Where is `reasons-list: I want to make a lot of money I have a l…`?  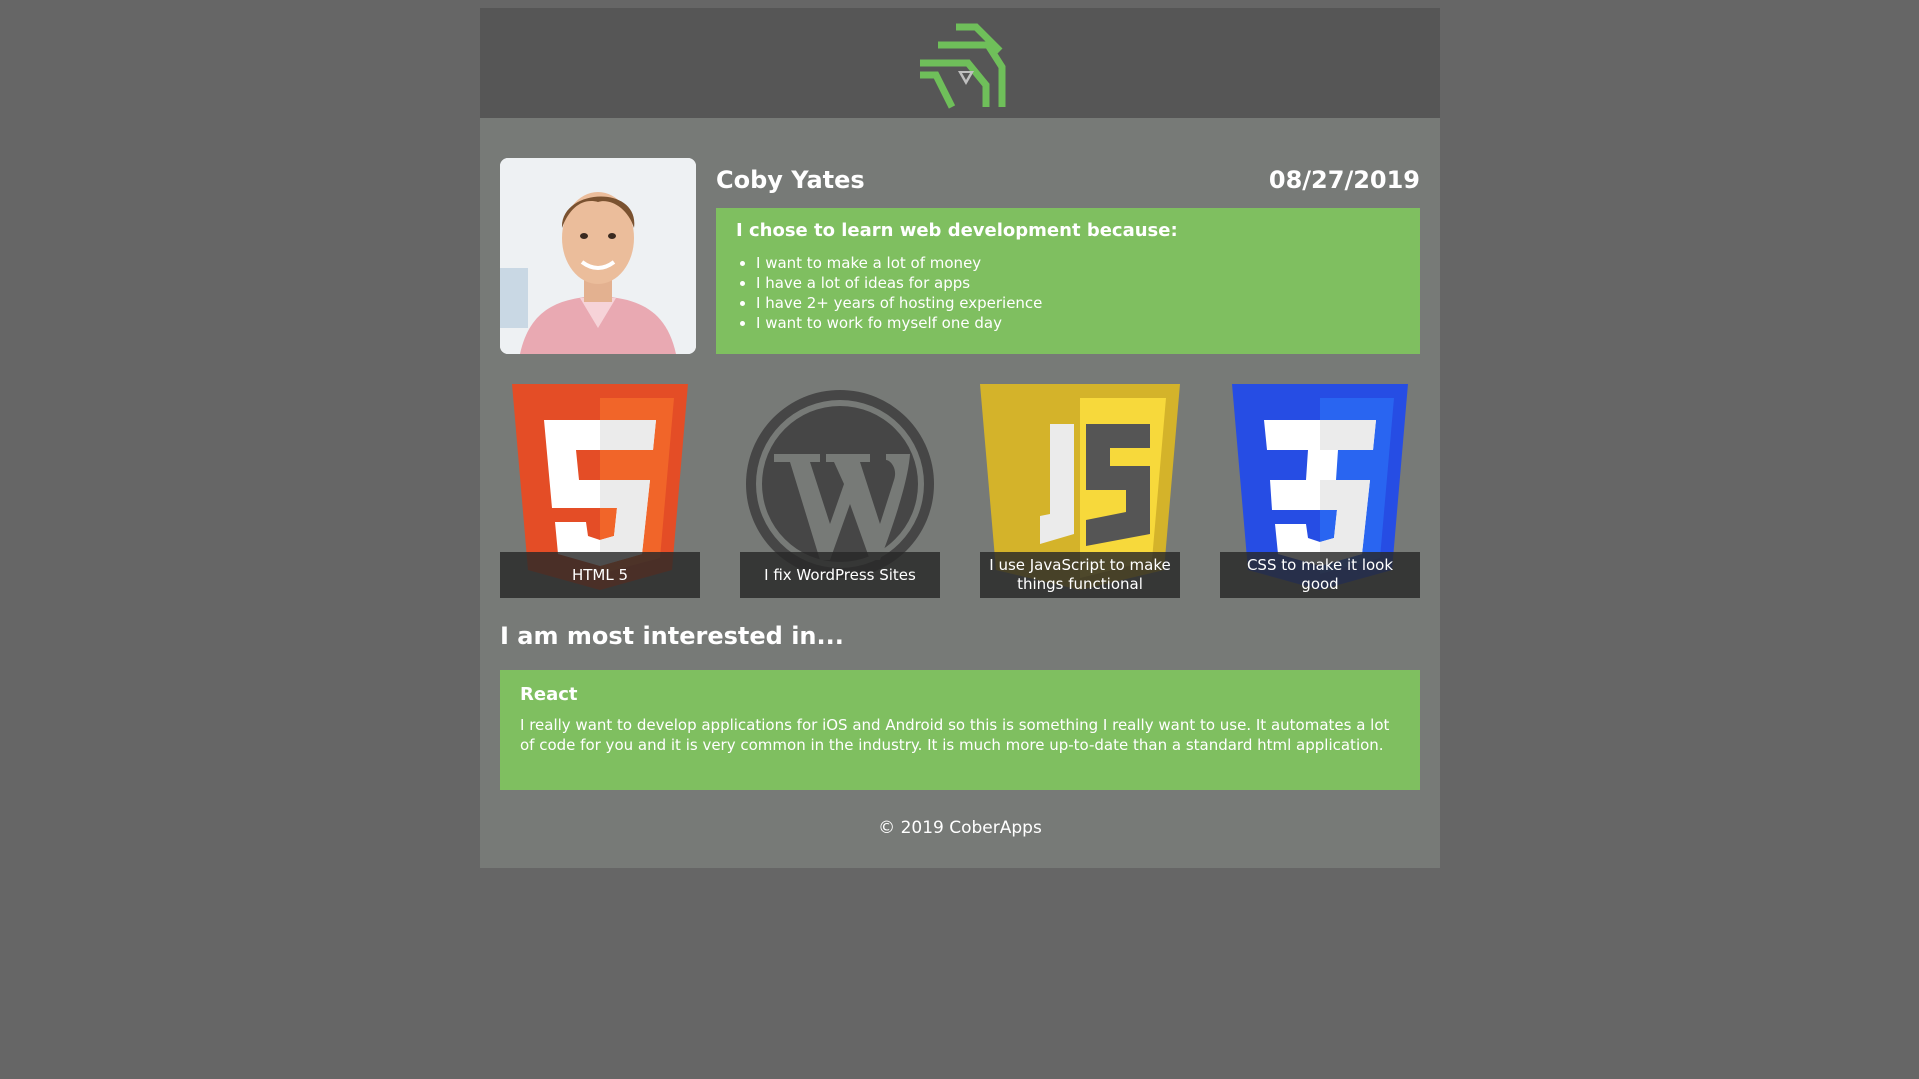 reasons-list: I want to make a lot of money I have a l… is located at coordinates (1068, 293).